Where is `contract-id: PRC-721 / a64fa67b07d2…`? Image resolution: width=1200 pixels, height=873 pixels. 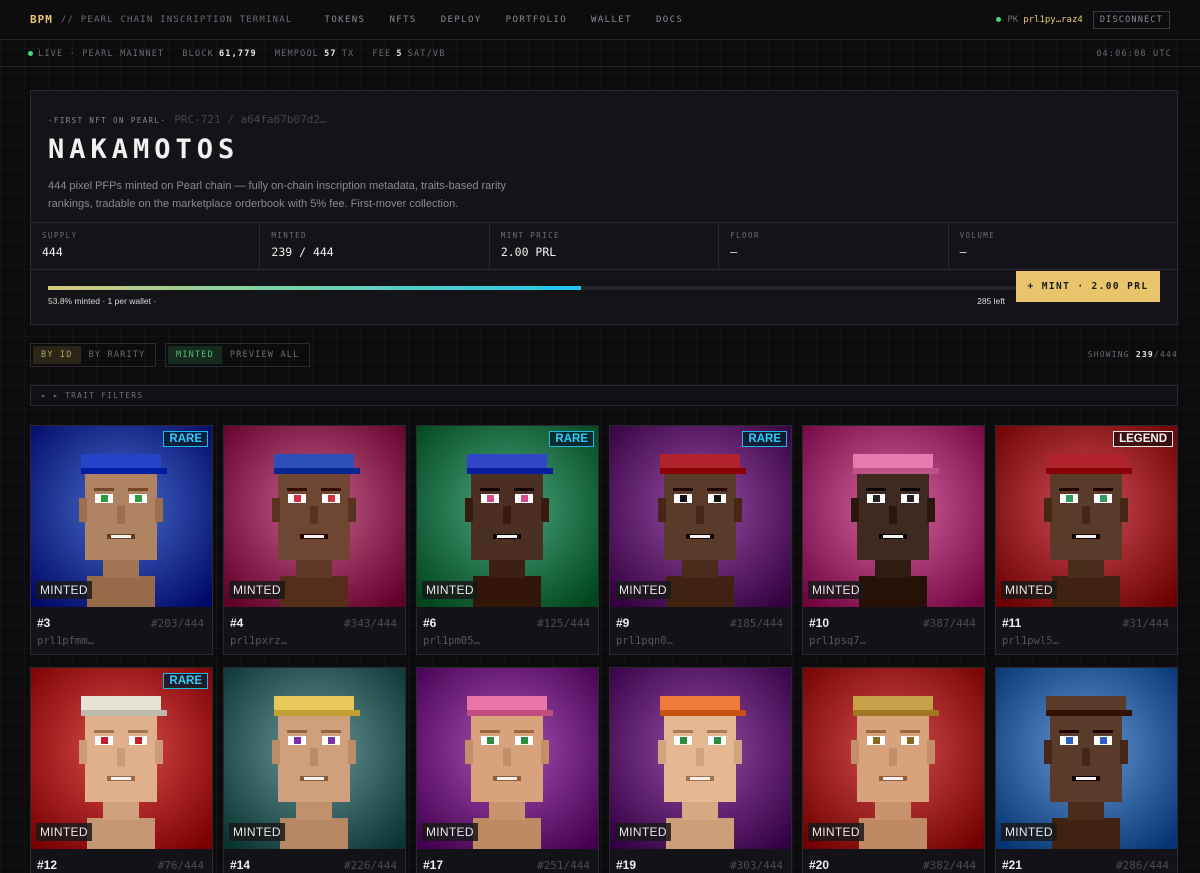
contract-id: PRC-721 / a64fa67b07d2… is located at coordinates (250, 119).